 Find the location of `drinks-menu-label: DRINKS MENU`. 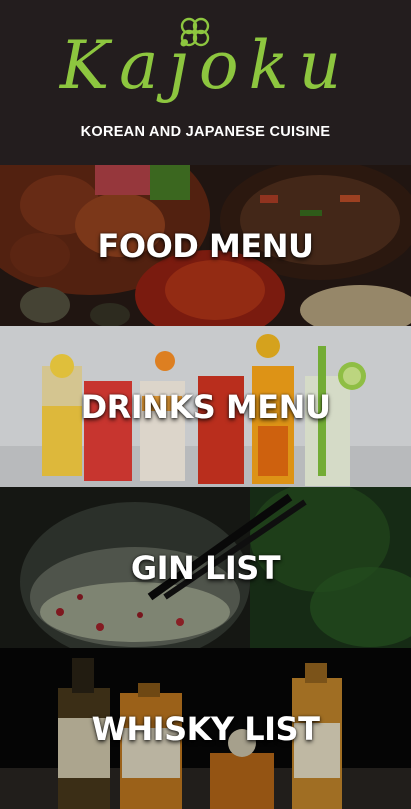

drinks-menu-label: DRINKS MENU is located at coordinates (205, 406).